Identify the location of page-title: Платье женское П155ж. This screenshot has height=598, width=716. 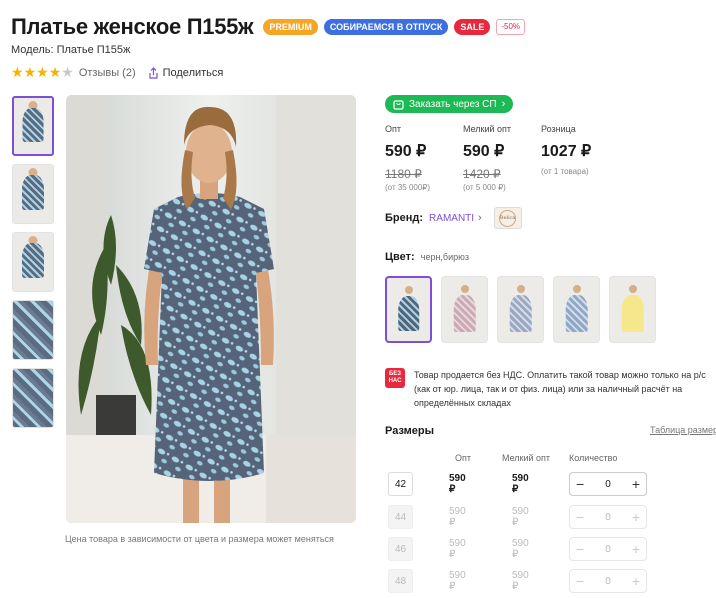
(132, 26).